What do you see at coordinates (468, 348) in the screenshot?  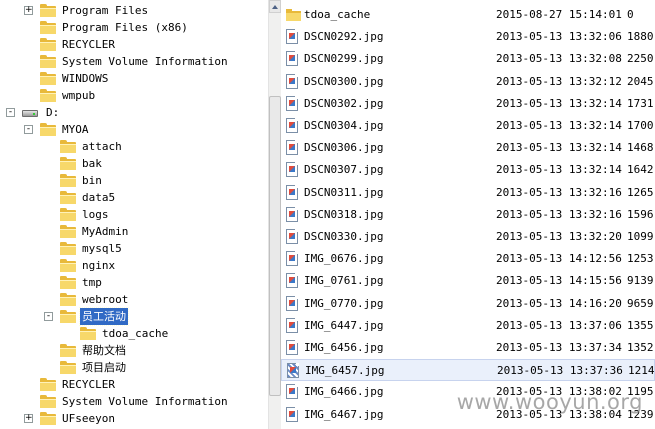 I see `file-row: IMG_6456.jpg 2013-05-13 13:37:34 1352` at bounding box center [468, 348].